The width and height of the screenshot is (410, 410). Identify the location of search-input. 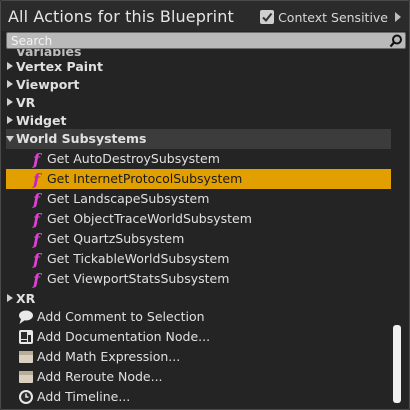
(196, 40).